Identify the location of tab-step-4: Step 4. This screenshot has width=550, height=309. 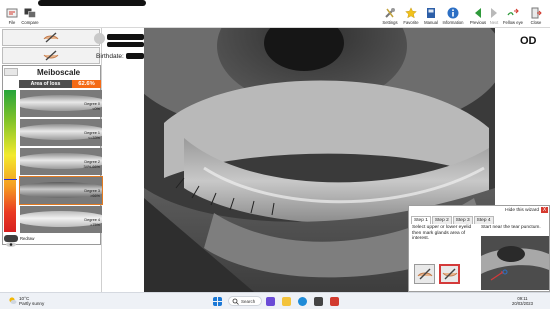
(483, 220).